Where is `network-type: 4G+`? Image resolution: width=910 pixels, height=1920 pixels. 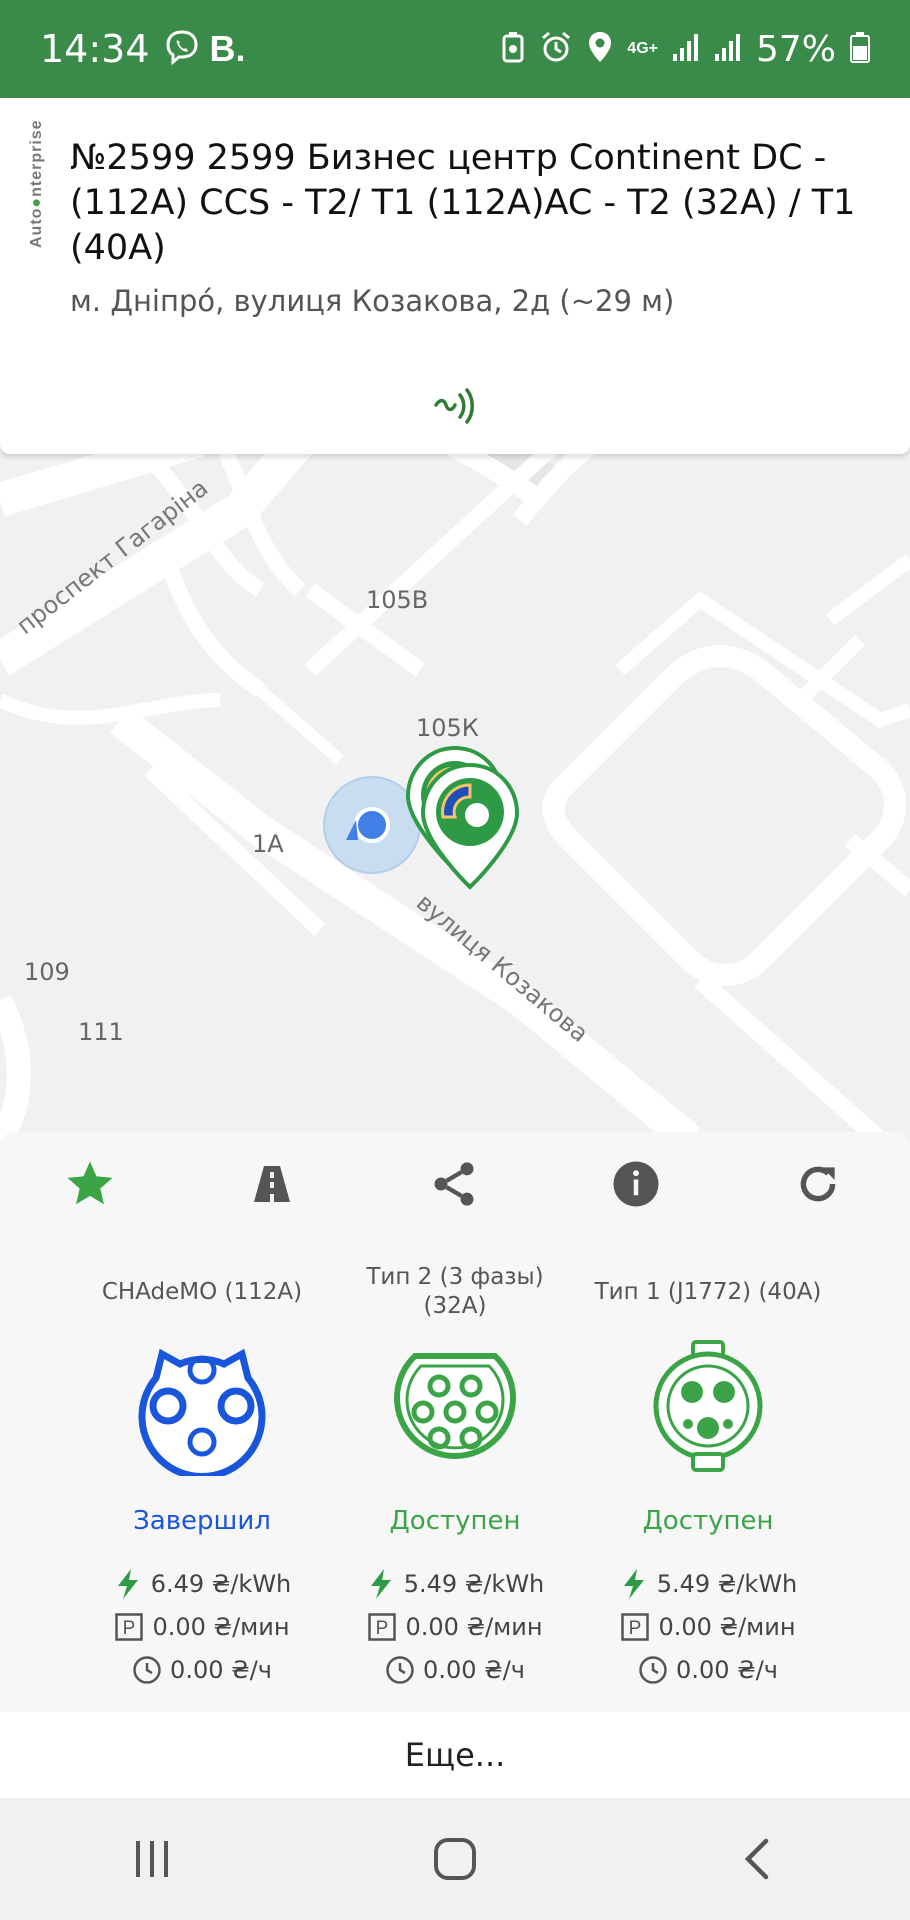 network-type: 4G+ is located at coordinates (642, 48).